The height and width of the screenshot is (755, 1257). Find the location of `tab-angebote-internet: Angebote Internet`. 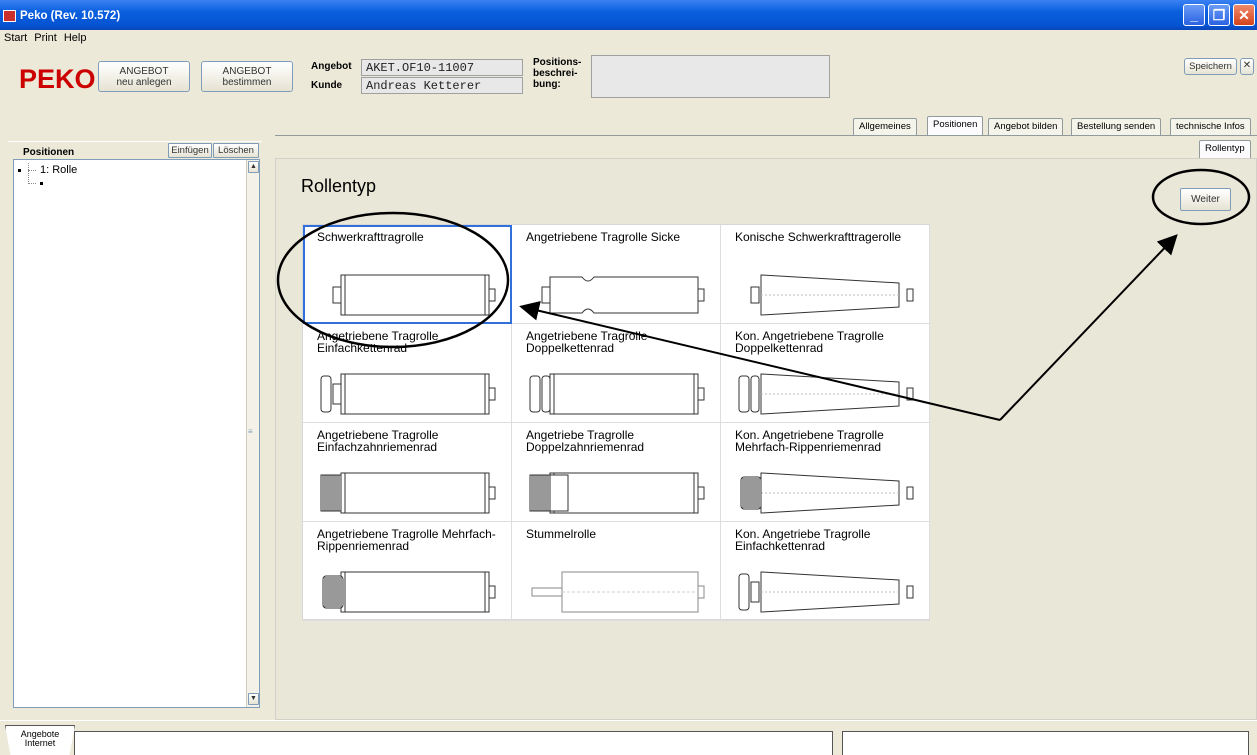

tab-angebote-internet: Angebote Internet is located at coordinates (40, 740).